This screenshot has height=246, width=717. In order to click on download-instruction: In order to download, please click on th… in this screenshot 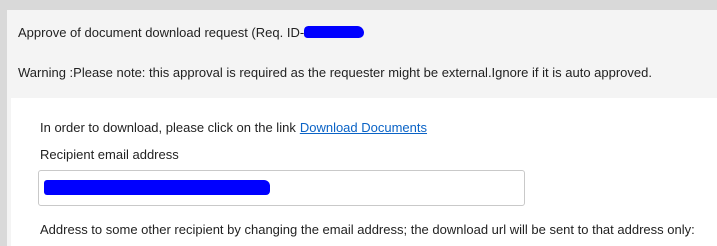, I will do `click(233, 128)`.